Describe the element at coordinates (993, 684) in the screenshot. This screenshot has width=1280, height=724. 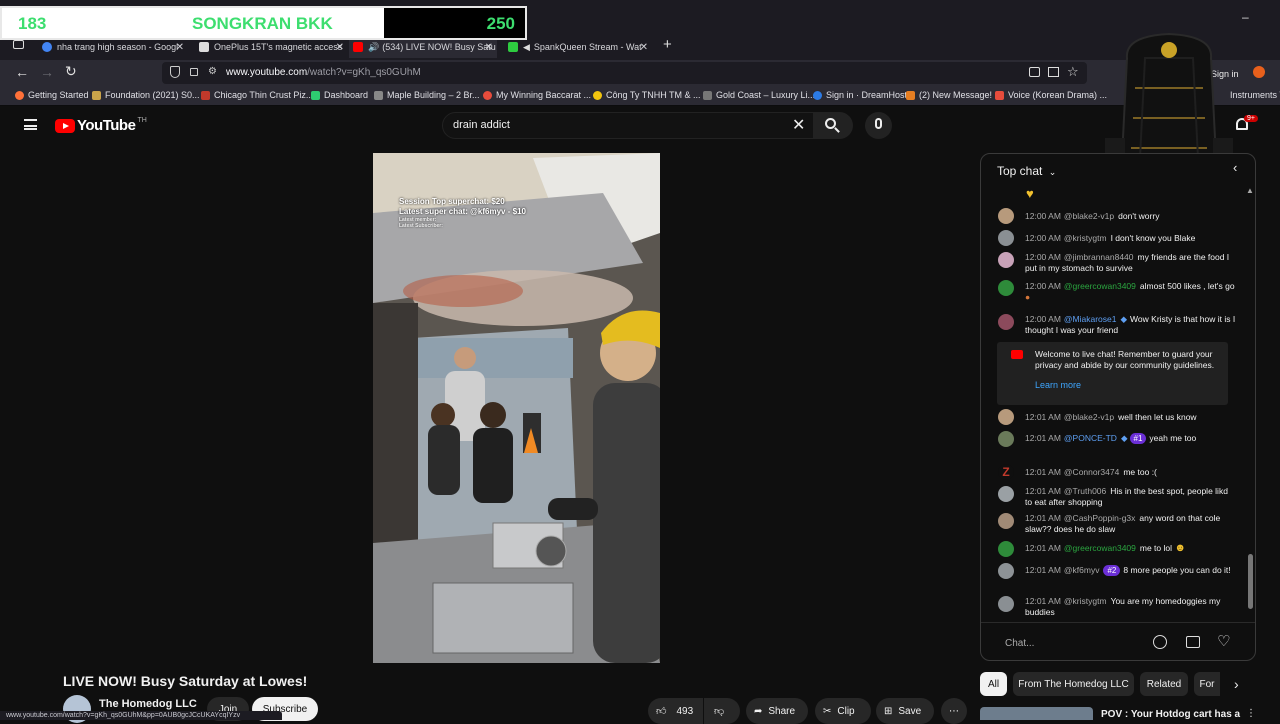
I see `chip-all: All` at that location.